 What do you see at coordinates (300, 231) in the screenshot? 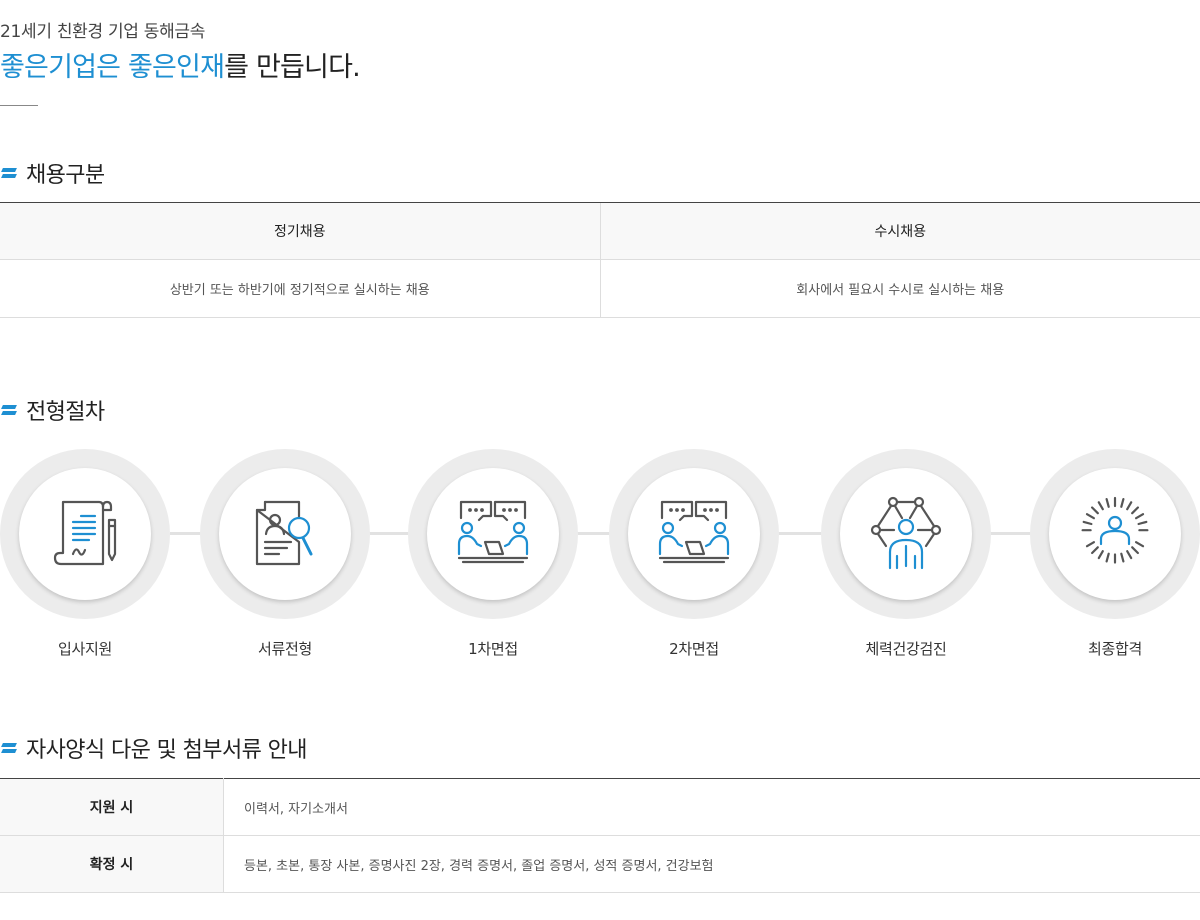
I see `recruit-type-header: 정기채용` at bounding box center [300, 231].